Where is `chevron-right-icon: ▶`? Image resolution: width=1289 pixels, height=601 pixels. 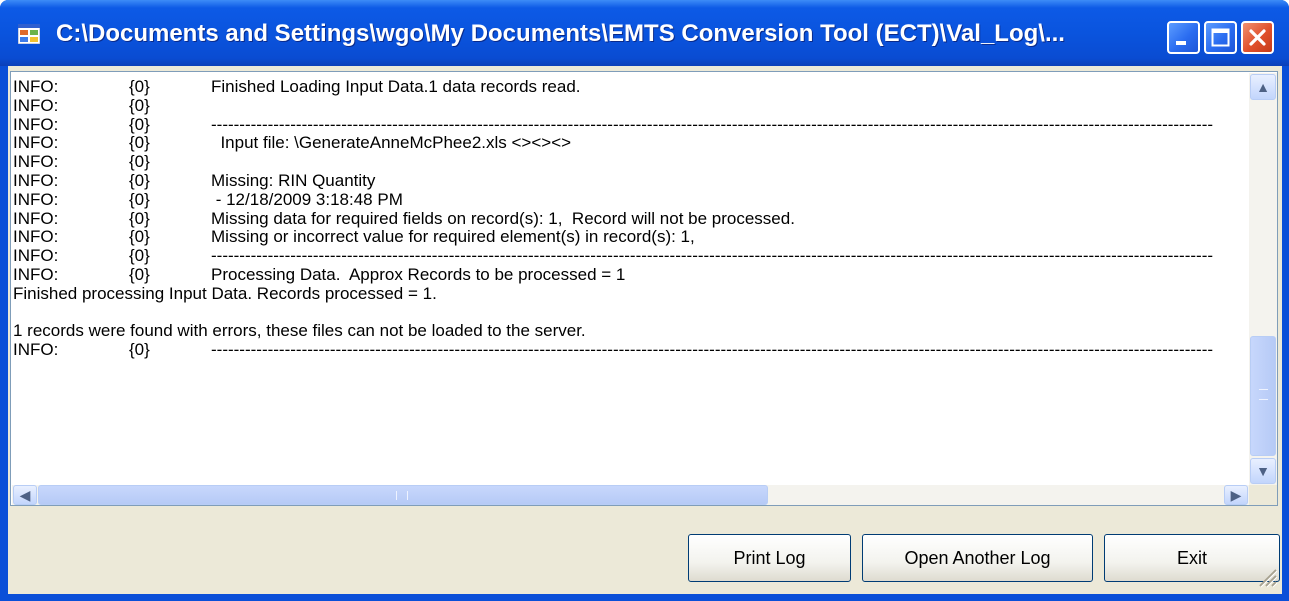 chevron-right-icon: ▶ is located at coordinates (1236, 495).